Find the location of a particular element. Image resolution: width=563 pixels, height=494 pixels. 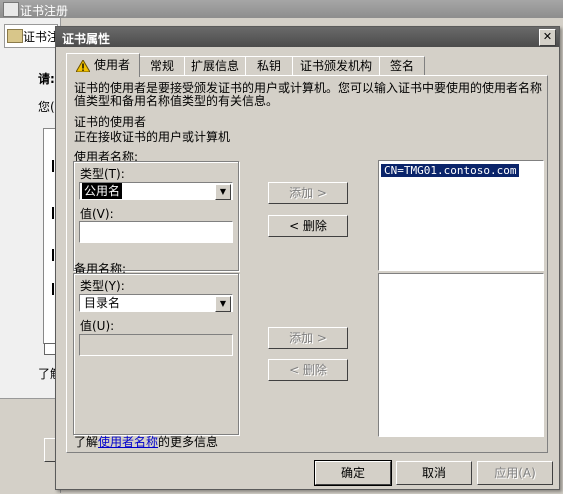

alt-type-value: 目录名 is located at coordinates (102, 303).